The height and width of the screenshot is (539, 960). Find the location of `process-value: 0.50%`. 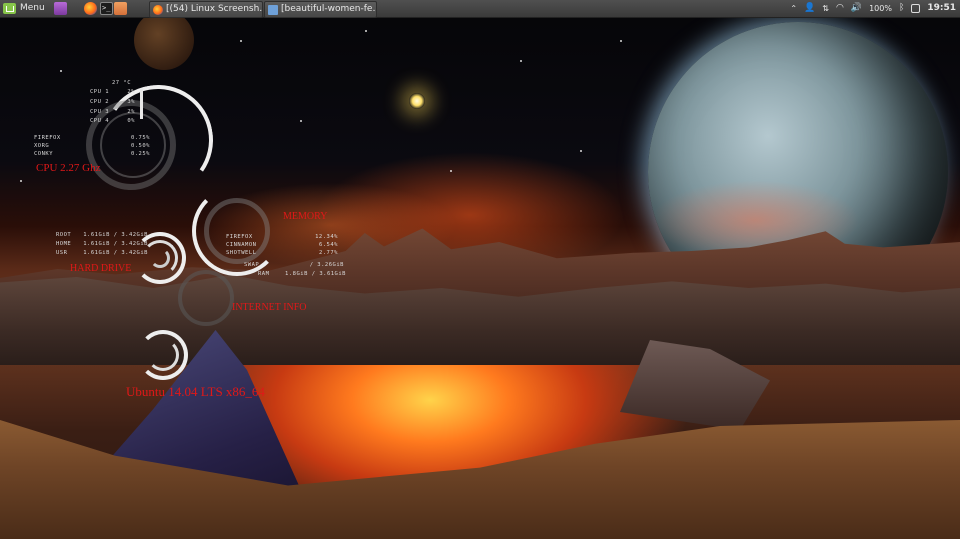

process-value: 0.50% is located at coordinates (140, 146).